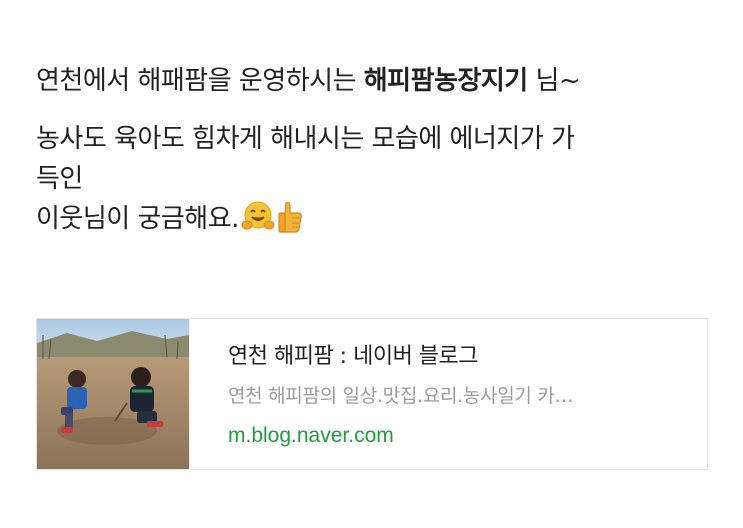  I want to click on post-text-intro: 연천에서 해패팜을 운영하시는, so click(200, 81).